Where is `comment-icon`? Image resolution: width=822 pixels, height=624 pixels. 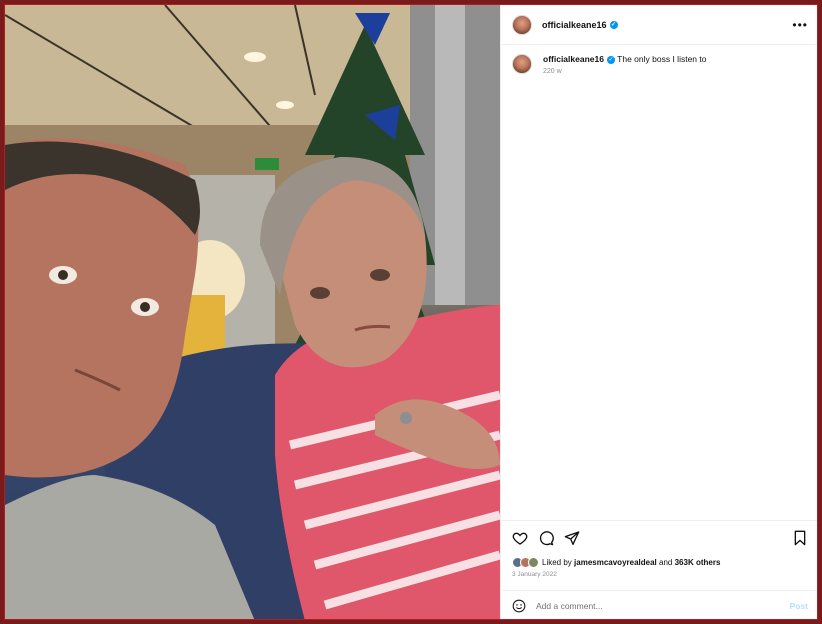 comment-icon is located at coordinates (546, 538).